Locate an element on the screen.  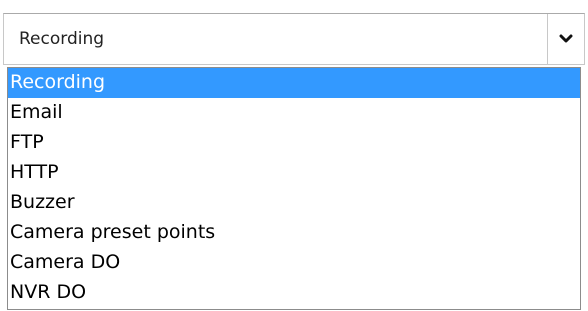
option-nvr-do: NVR DO is located at coordinates (294, 293).